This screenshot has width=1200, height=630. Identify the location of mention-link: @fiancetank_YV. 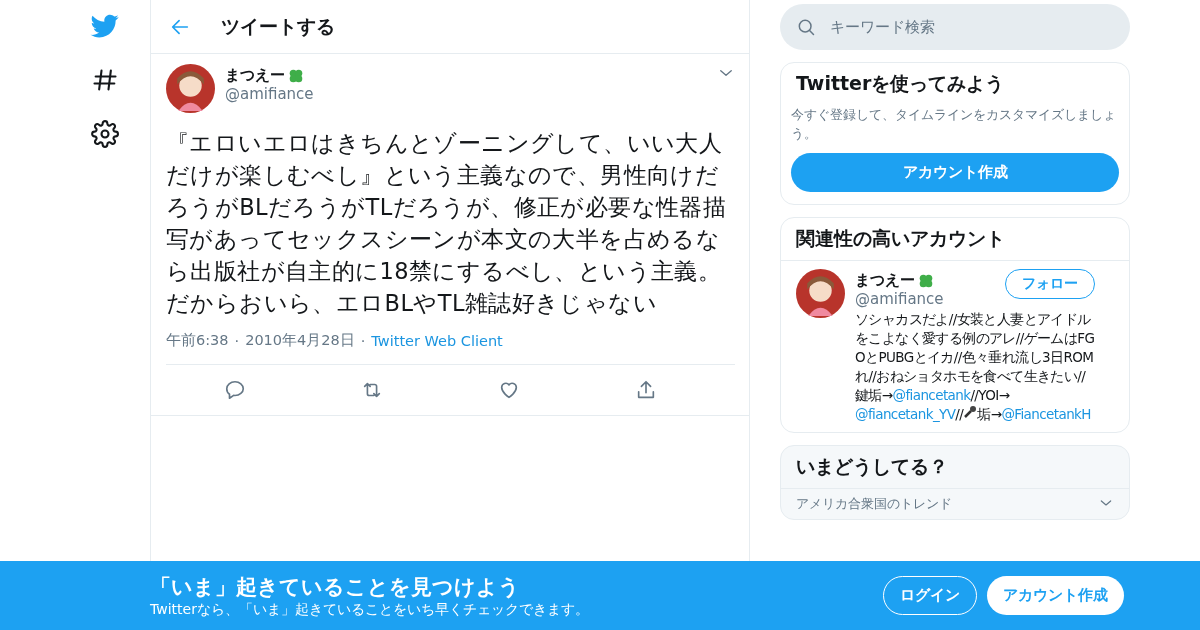
(905, 414).